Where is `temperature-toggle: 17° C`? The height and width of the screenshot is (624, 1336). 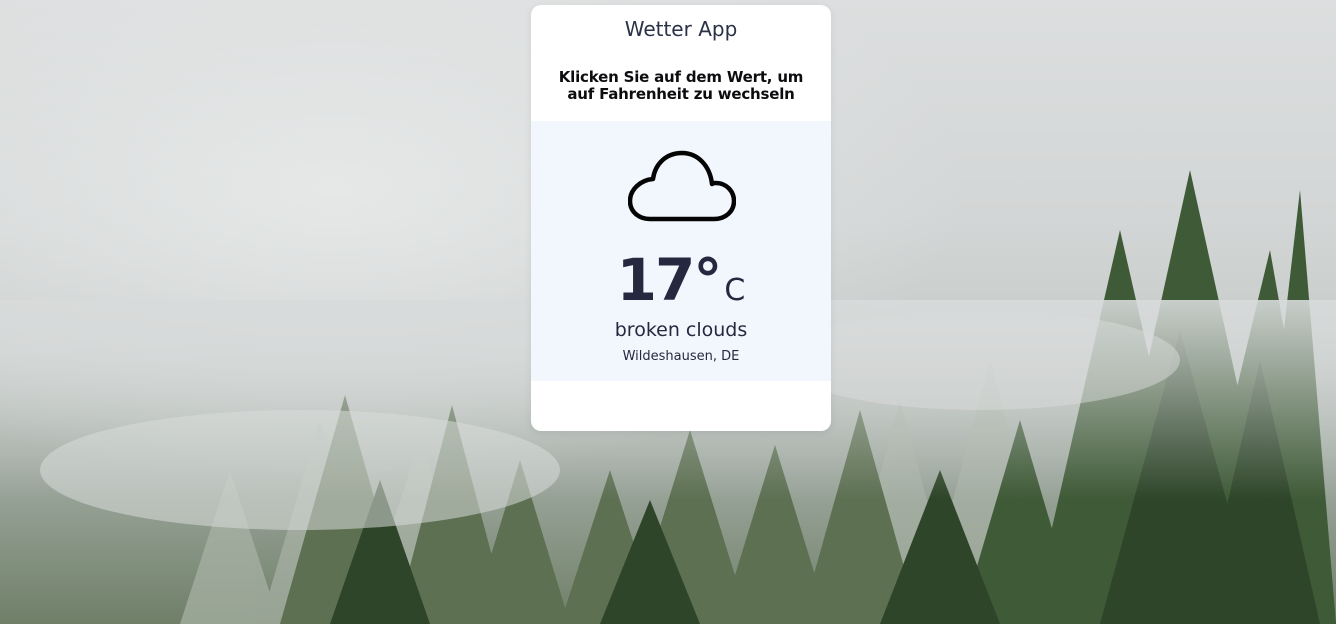 temperature-toggle: 17° C is located at coordinates (681, 280).